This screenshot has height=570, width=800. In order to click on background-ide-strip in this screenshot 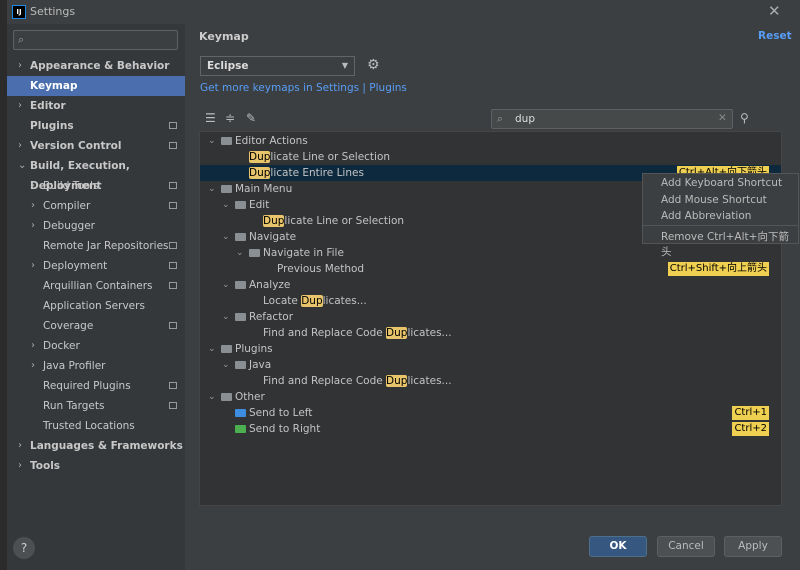, I will do `click(3, 285)`.